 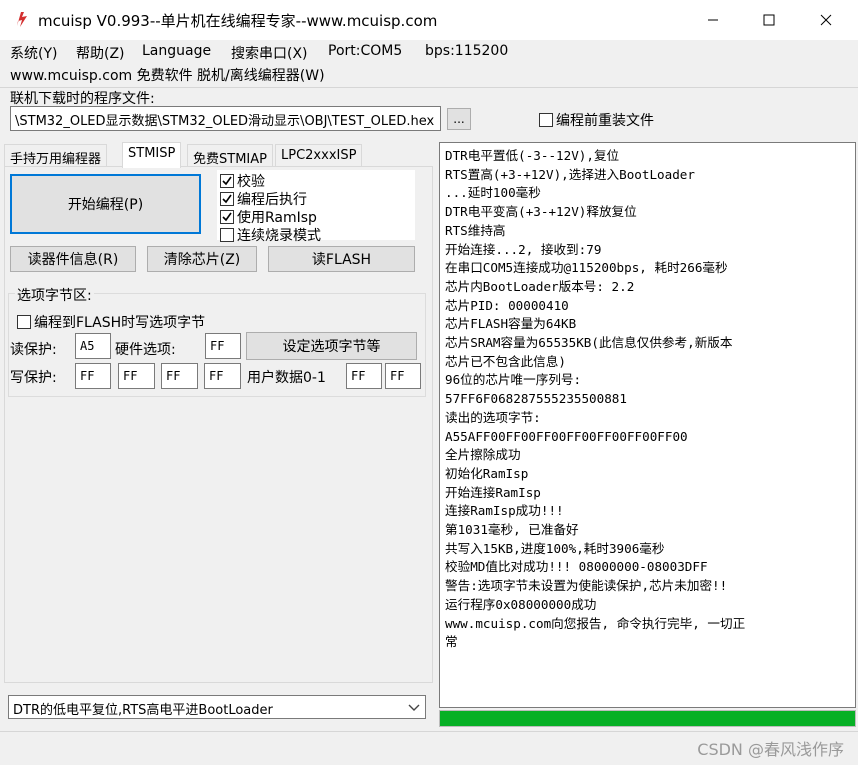 I want to click on progress-fill, so click(x=647, y=718).